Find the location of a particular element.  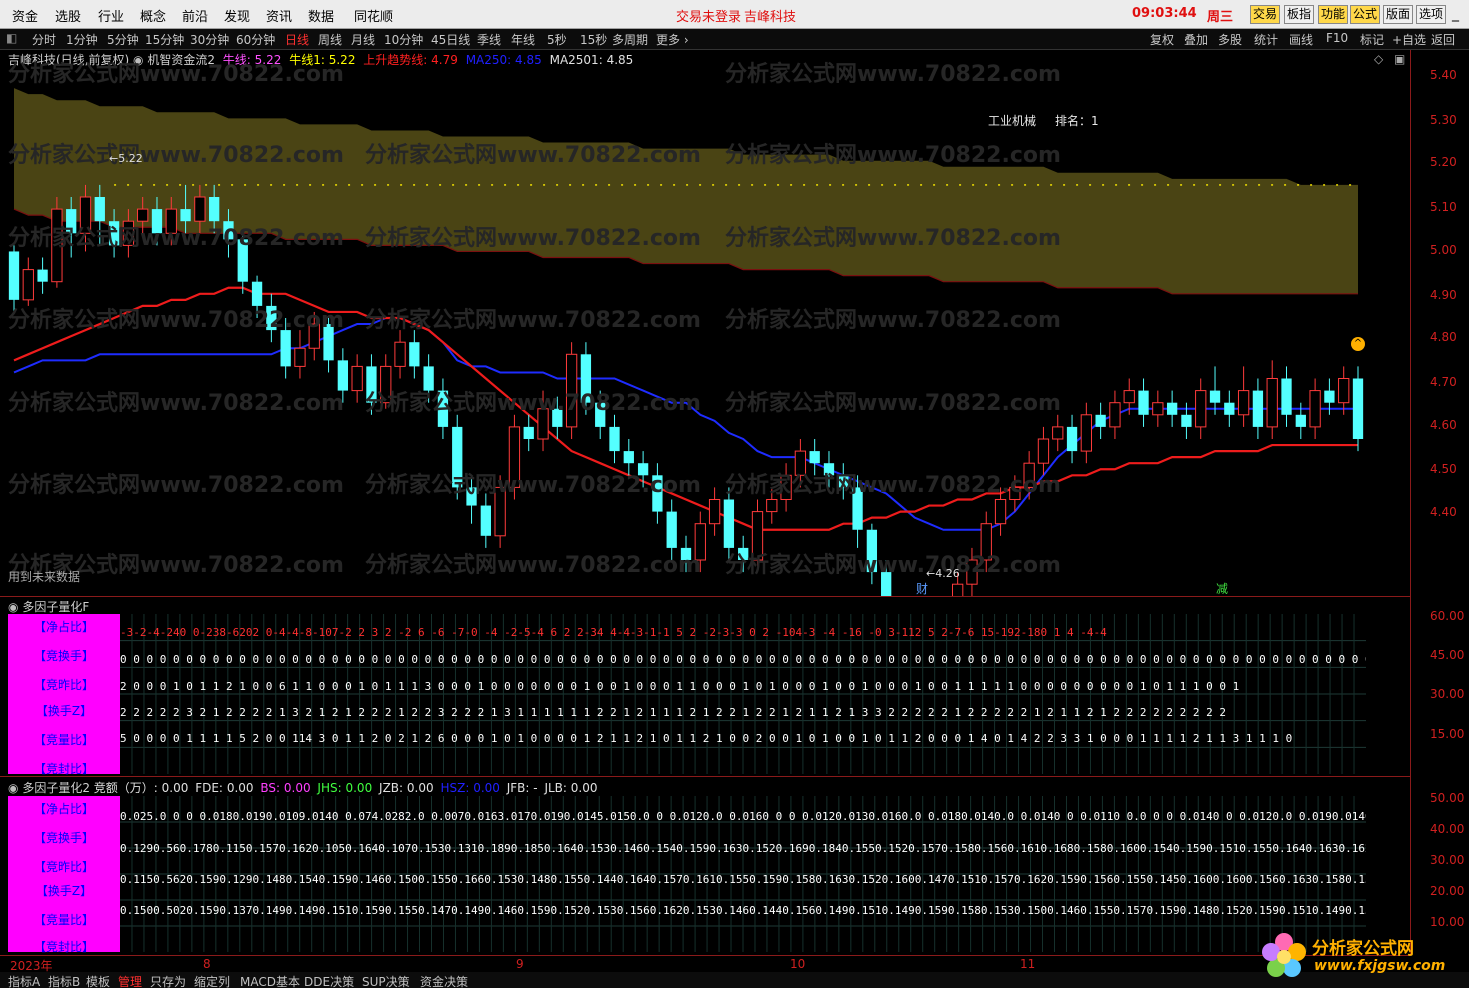

tab-30min: 30分钟 is located at coordinates (209, 39).